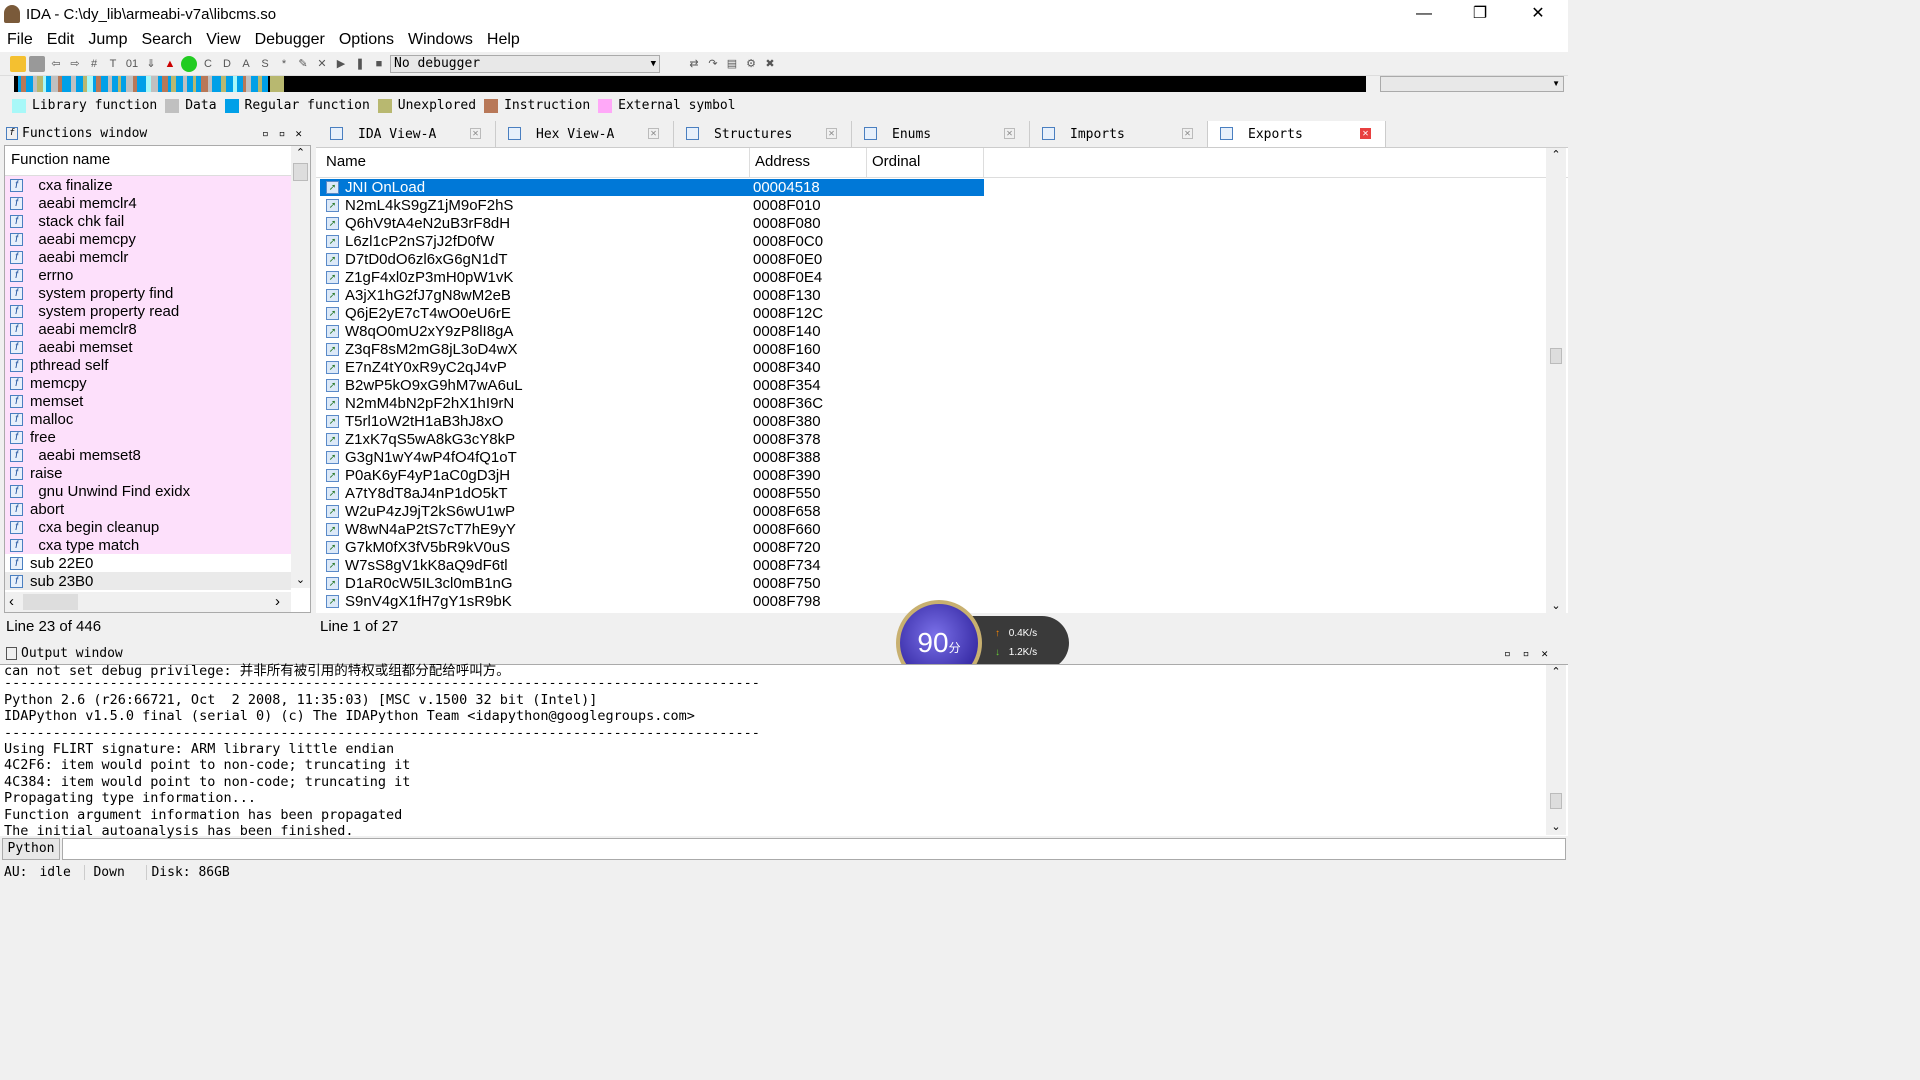 Image resolution: width=1920 pixels, height=1080 pixels. Describe the element at coordinates (944, 295) in the screenshot. I see `export-row: ➚ A3jX1hG2fJ7gN8wM2eB 0008F130` at that location.